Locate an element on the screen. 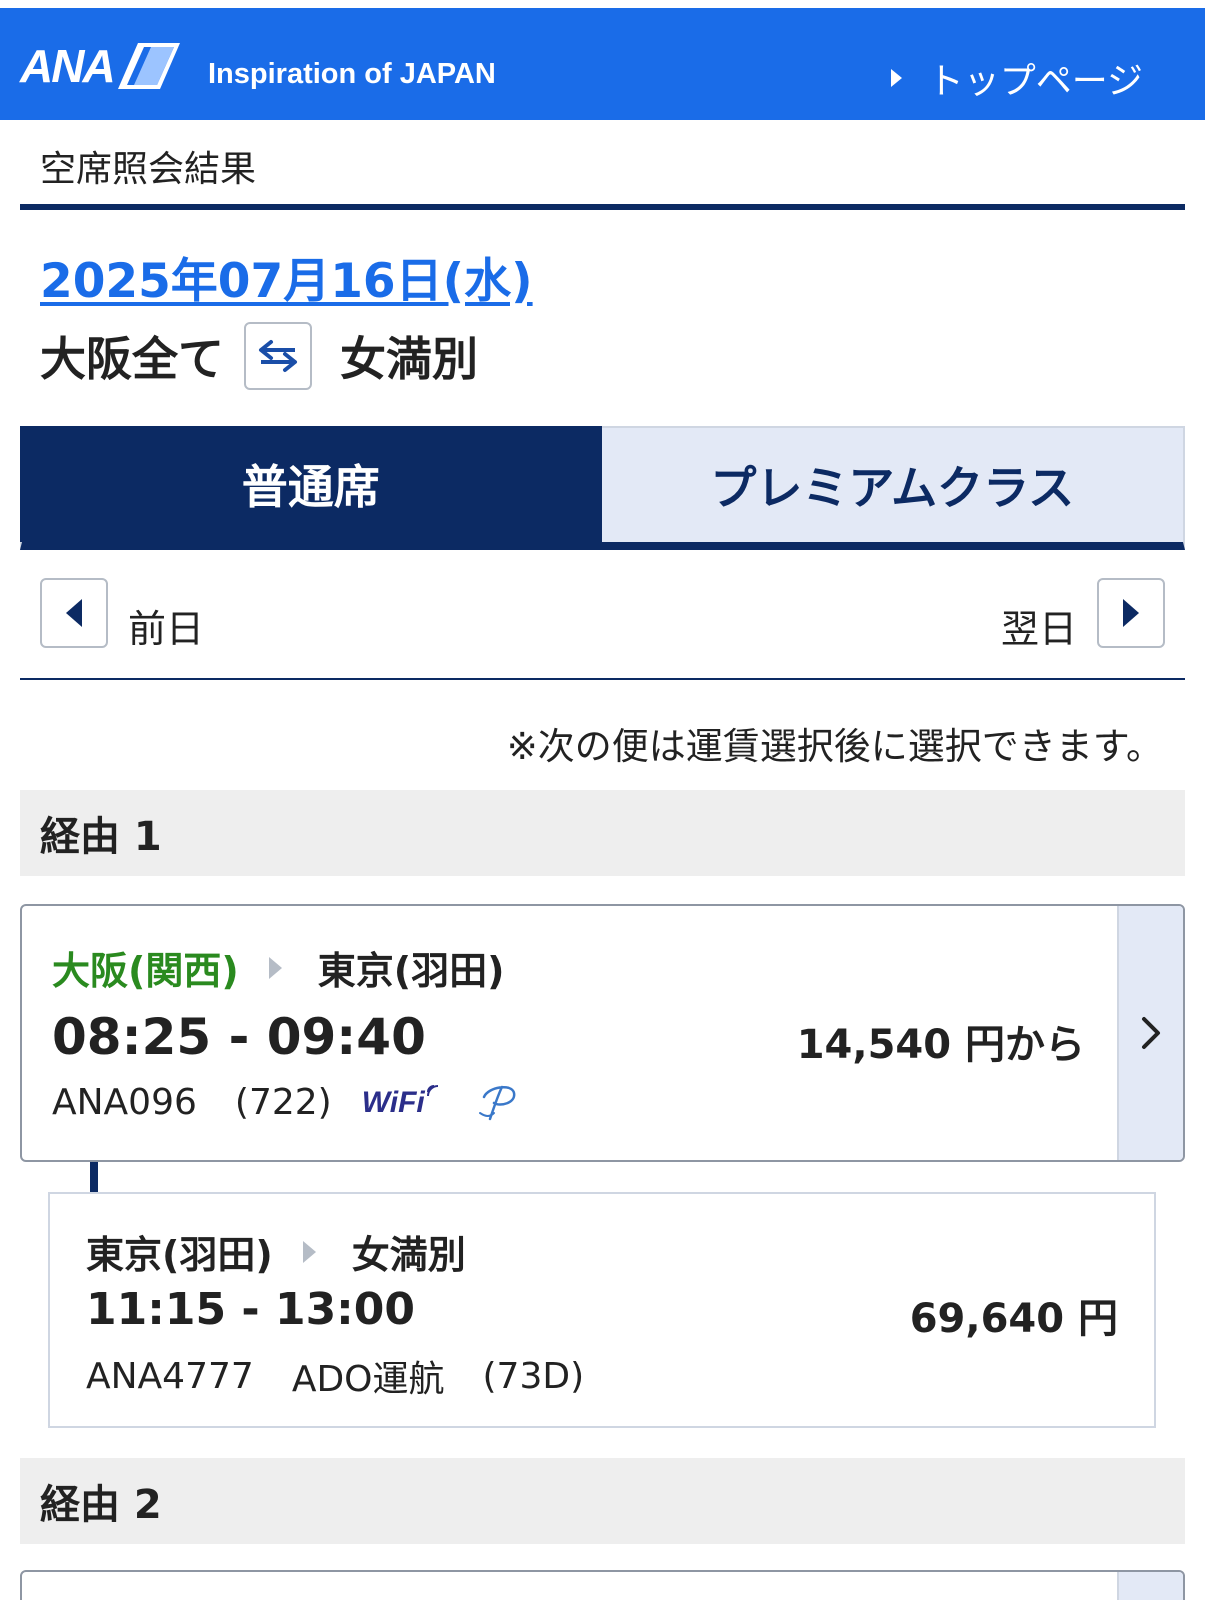 Image resolution: width=1205 pixels, height=1600 pixels. caret-left-icon is located at coordinates (74, 613).